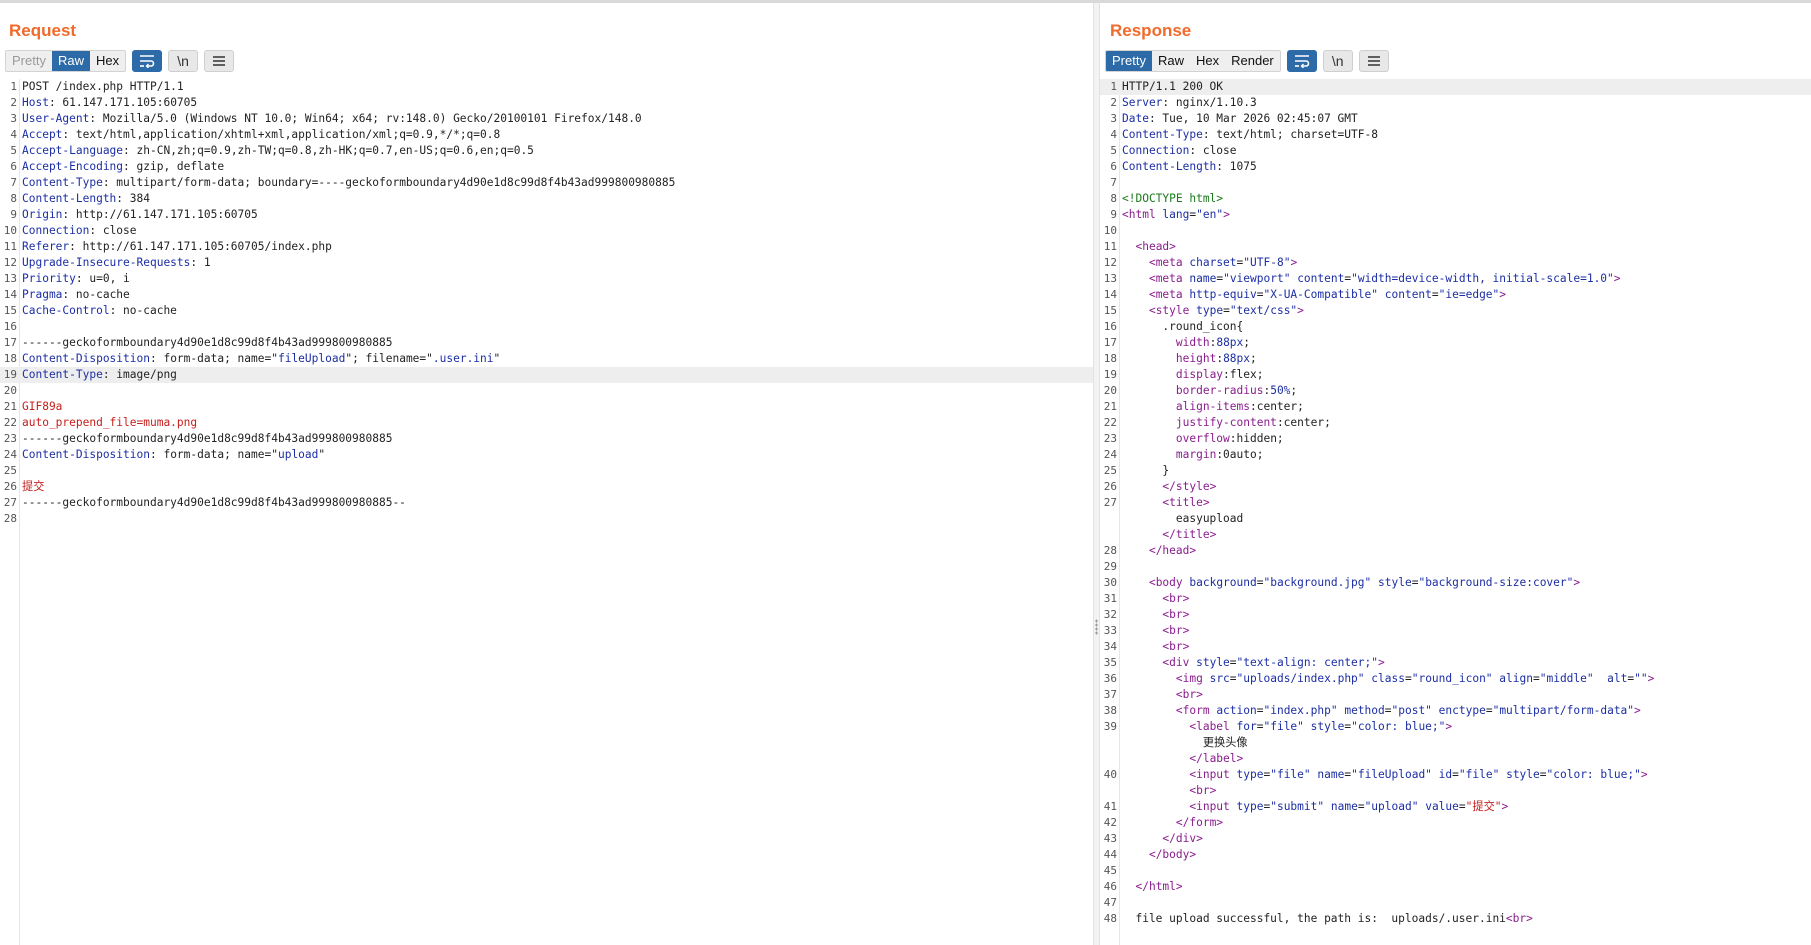 The image size is (1811, 945). I want to click on response-line: 24 margin:0auto;, so click(1455, 455).